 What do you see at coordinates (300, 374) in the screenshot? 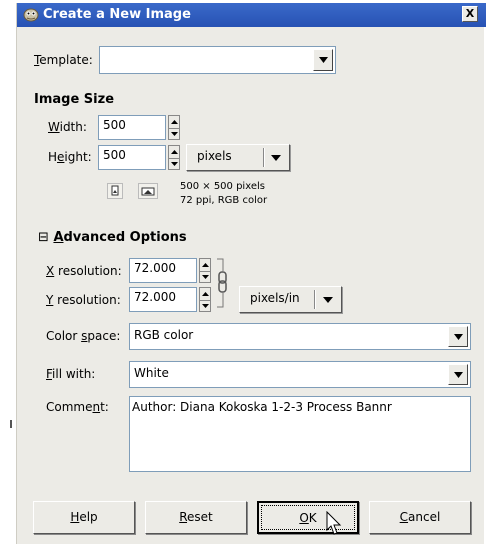
I see `fill-with-combo: White` at bounding box center [300, 374].